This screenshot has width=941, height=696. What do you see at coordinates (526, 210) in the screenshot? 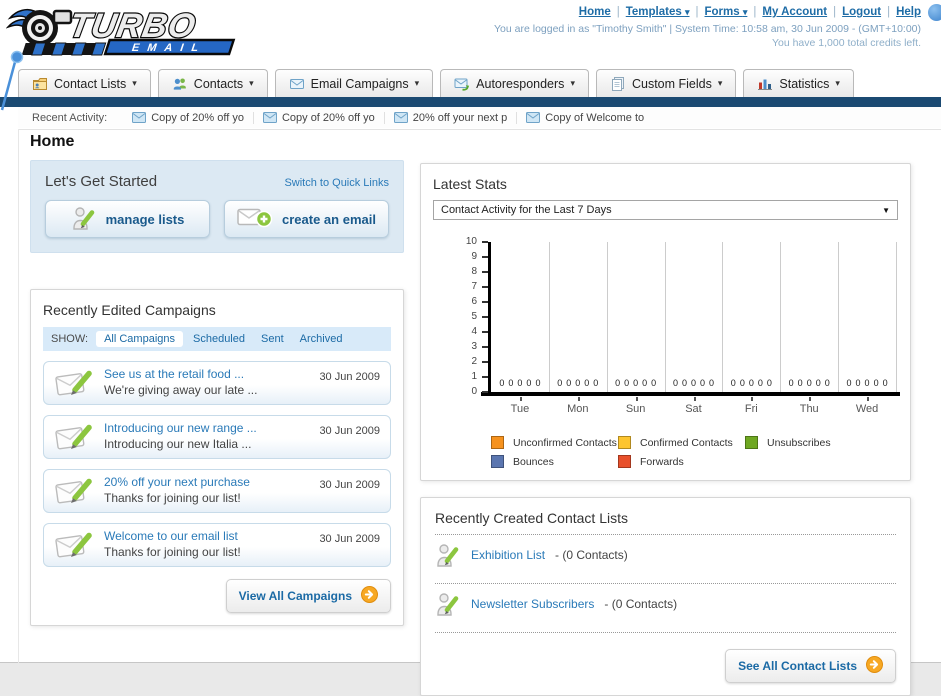
I see `stats-period-value: Contact Activity for the Last 7 Days` at bounding box center [526, 210].